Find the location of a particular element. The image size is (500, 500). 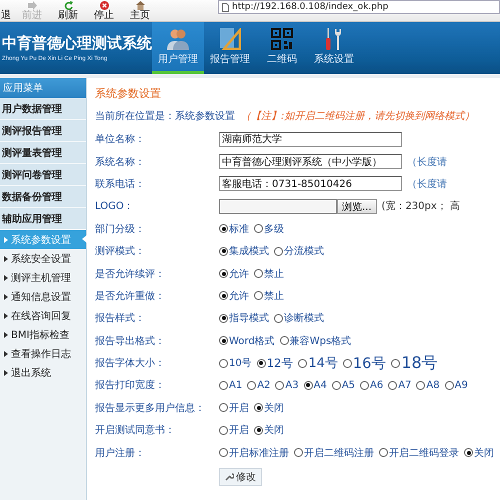

menu-group: 测评量表管理 is located at coordinates (43, 153).